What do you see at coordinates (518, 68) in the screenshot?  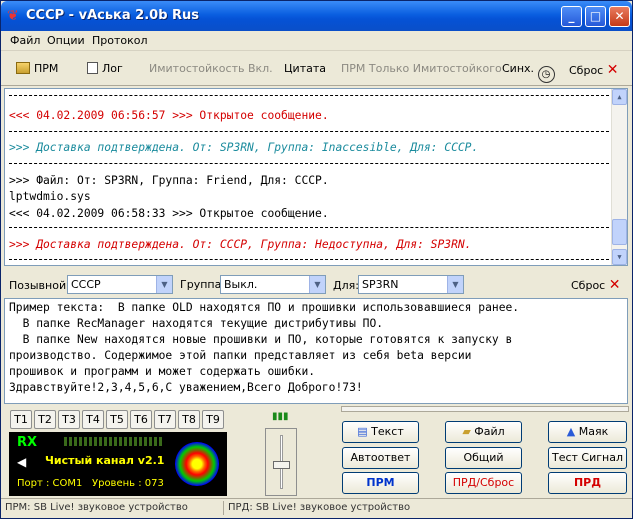 I see `toolbar-sync-label: Синх.` at bounding box center [518, 68].